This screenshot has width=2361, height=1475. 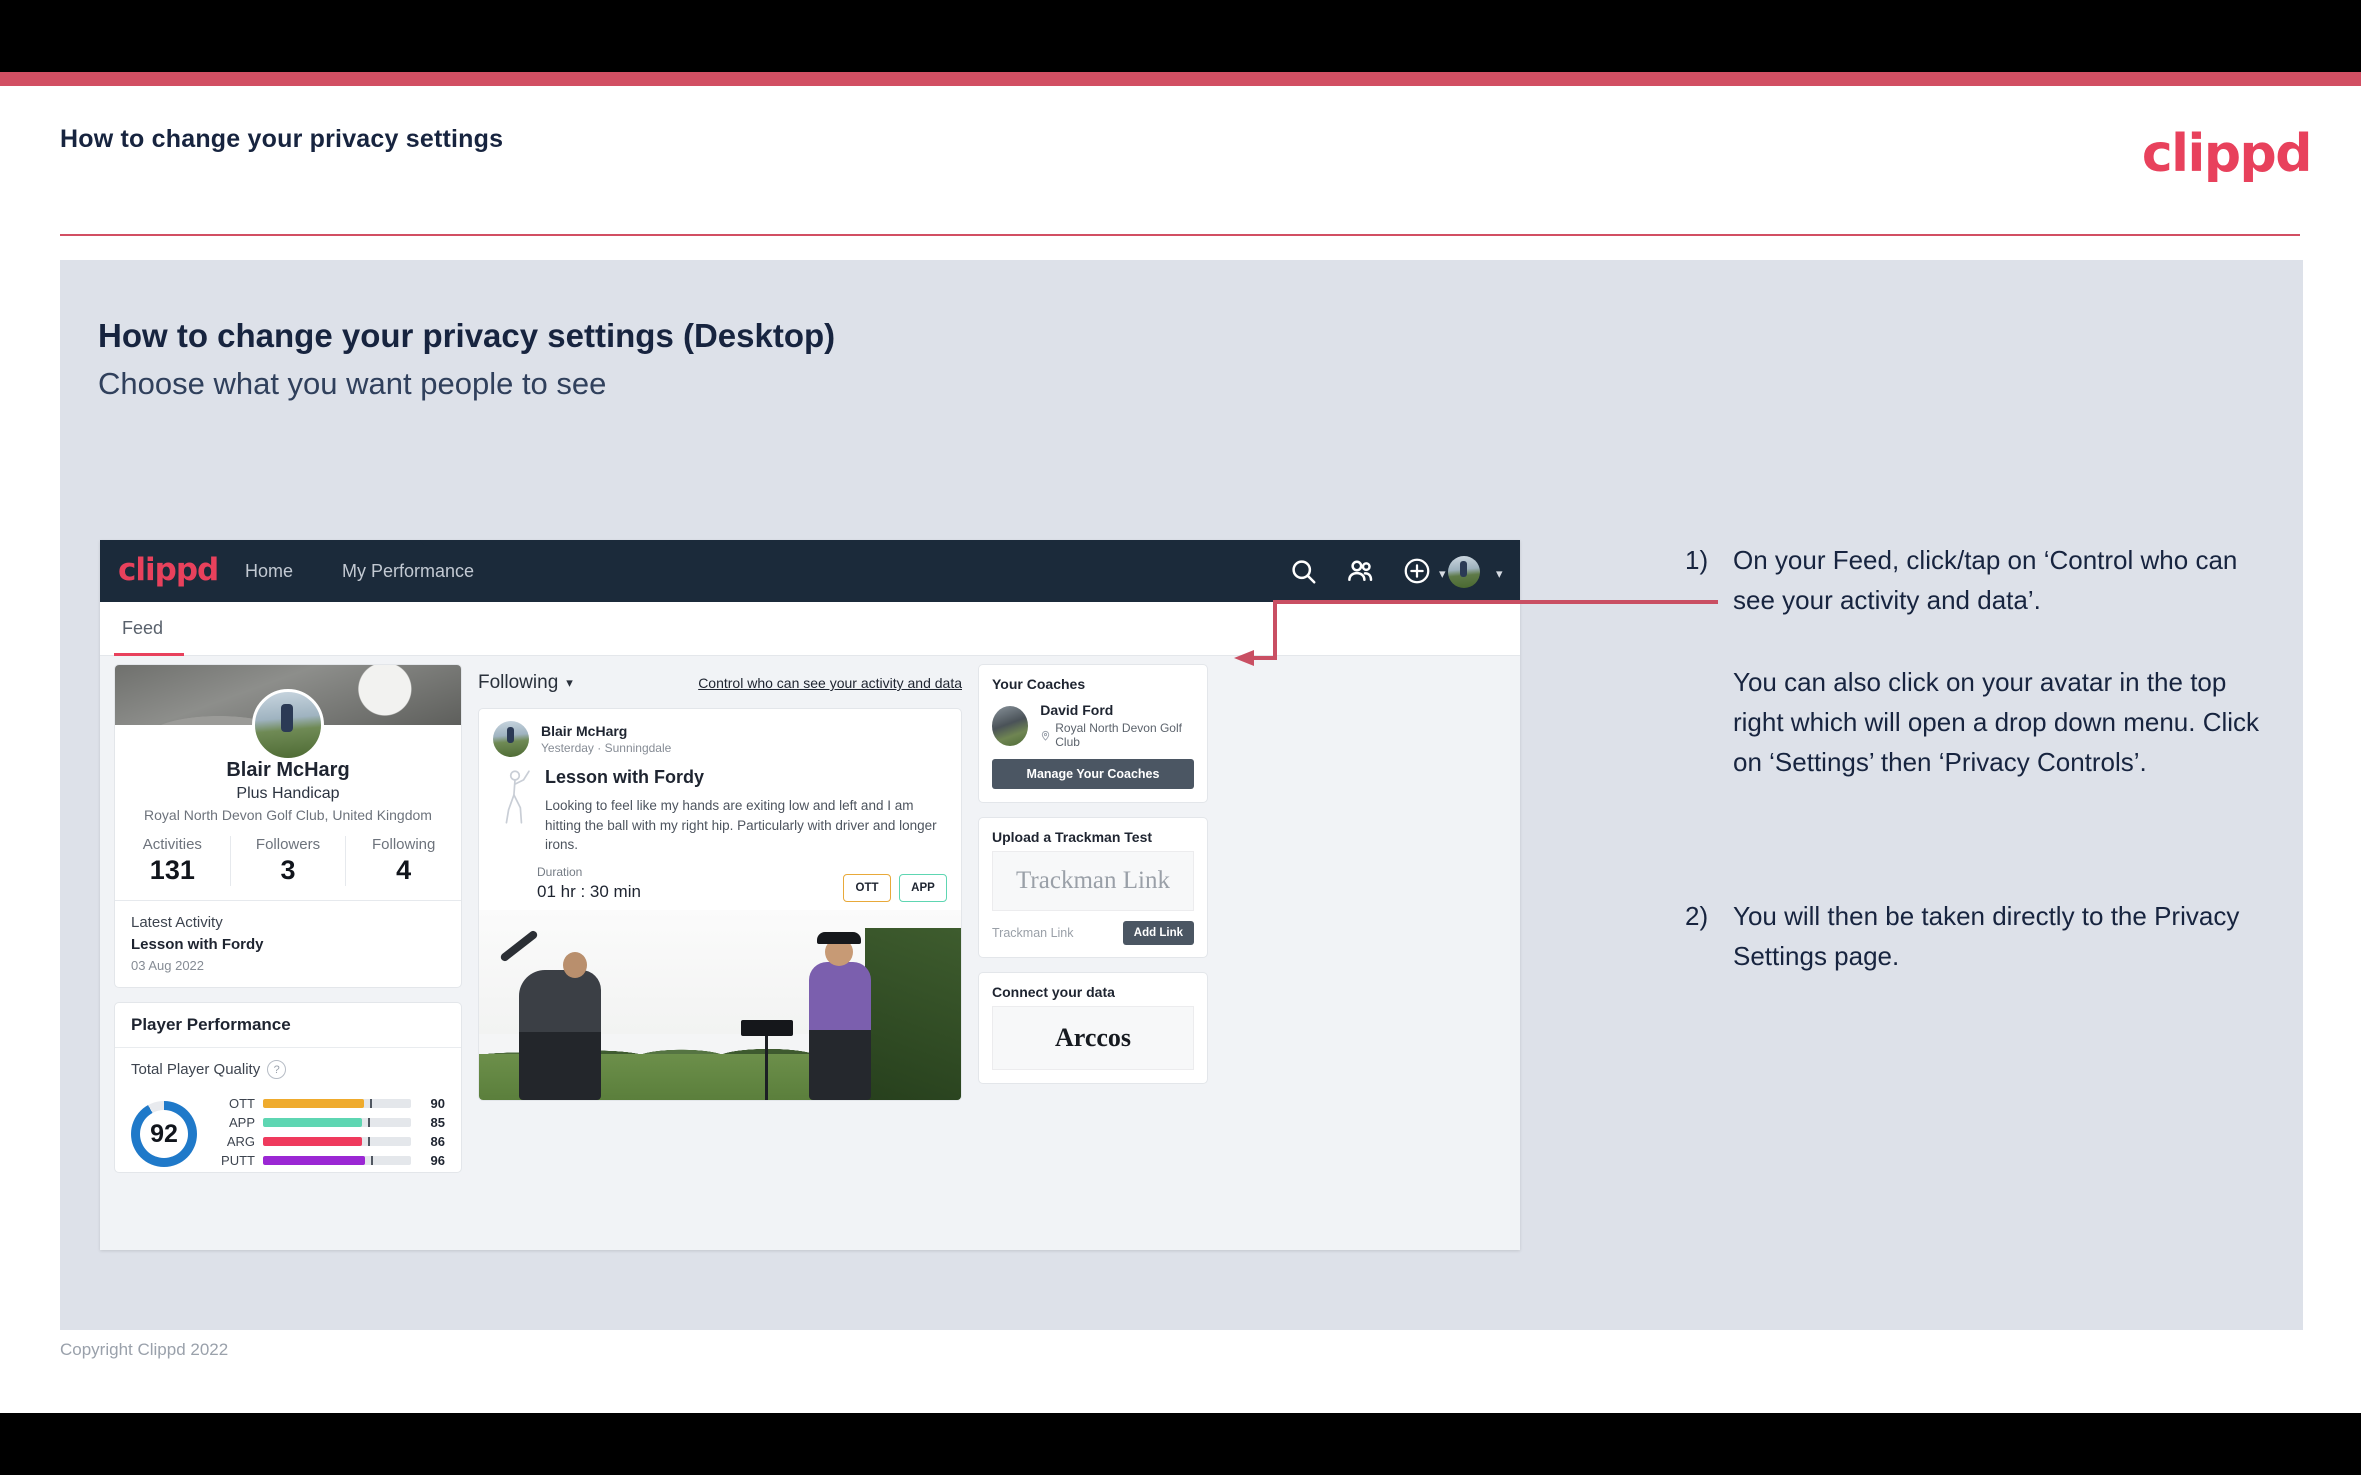 What do you see at coordinates (403, 844) in the screenshot?
I see `stat-label: Following` at bounding box center [403, 844].